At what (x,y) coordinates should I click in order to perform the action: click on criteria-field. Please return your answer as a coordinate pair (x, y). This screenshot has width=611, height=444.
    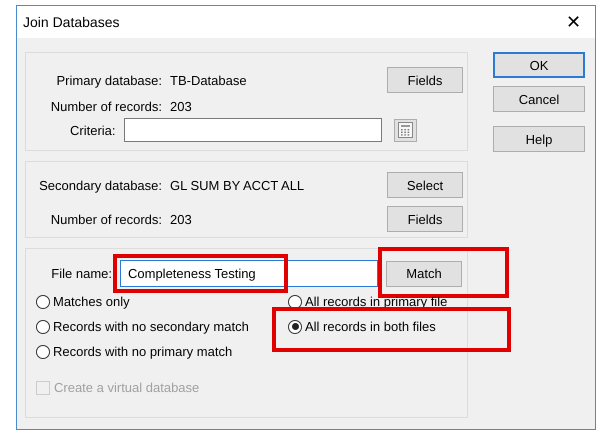
    Looking at the image, I should click on (253, 130).